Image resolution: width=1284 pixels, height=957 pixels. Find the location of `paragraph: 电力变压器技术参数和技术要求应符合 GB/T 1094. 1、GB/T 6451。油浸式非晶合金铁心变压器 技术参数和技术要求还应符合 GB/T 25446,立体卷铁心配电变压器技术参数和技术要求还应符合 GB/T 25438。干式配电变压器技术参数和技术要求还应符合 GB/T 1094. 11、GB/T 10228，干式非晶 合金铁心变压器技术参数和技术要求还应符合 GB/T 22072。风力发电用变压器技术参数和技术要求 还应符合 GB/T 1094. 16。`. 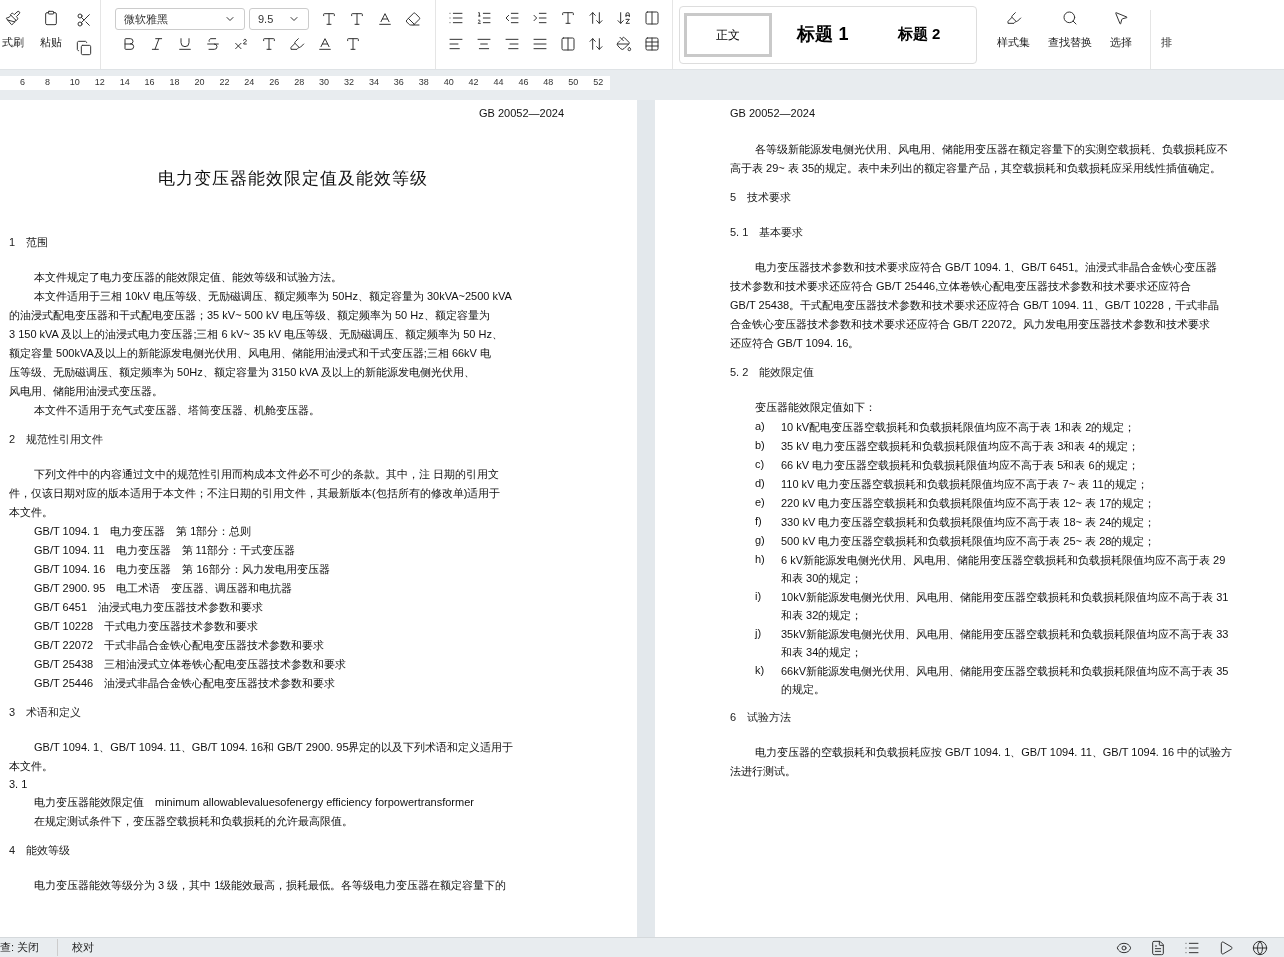

paragraph: 电力变压器技术参数和技术要求应符合 GB/T 1094. 1、GB/T 6451。油浸式非晶合金铁心变压器 技术参数和技术要求还应符合 GB/T 25446,立体卷铁心配电变压器技术参数和技术要求还应符合 GB/T 25438。干式配电变压器技术参数和技术要求还应符合 GB/T 1094. 11、GB/T 10228，干式非晶 合金铁心变压器技术参数和技术要求还应符合 GB/T 22072。风力发电用变压器技术参数和技术要求 还应符合 GB/T 1094. 16。 is located at coordinates (975, 305).